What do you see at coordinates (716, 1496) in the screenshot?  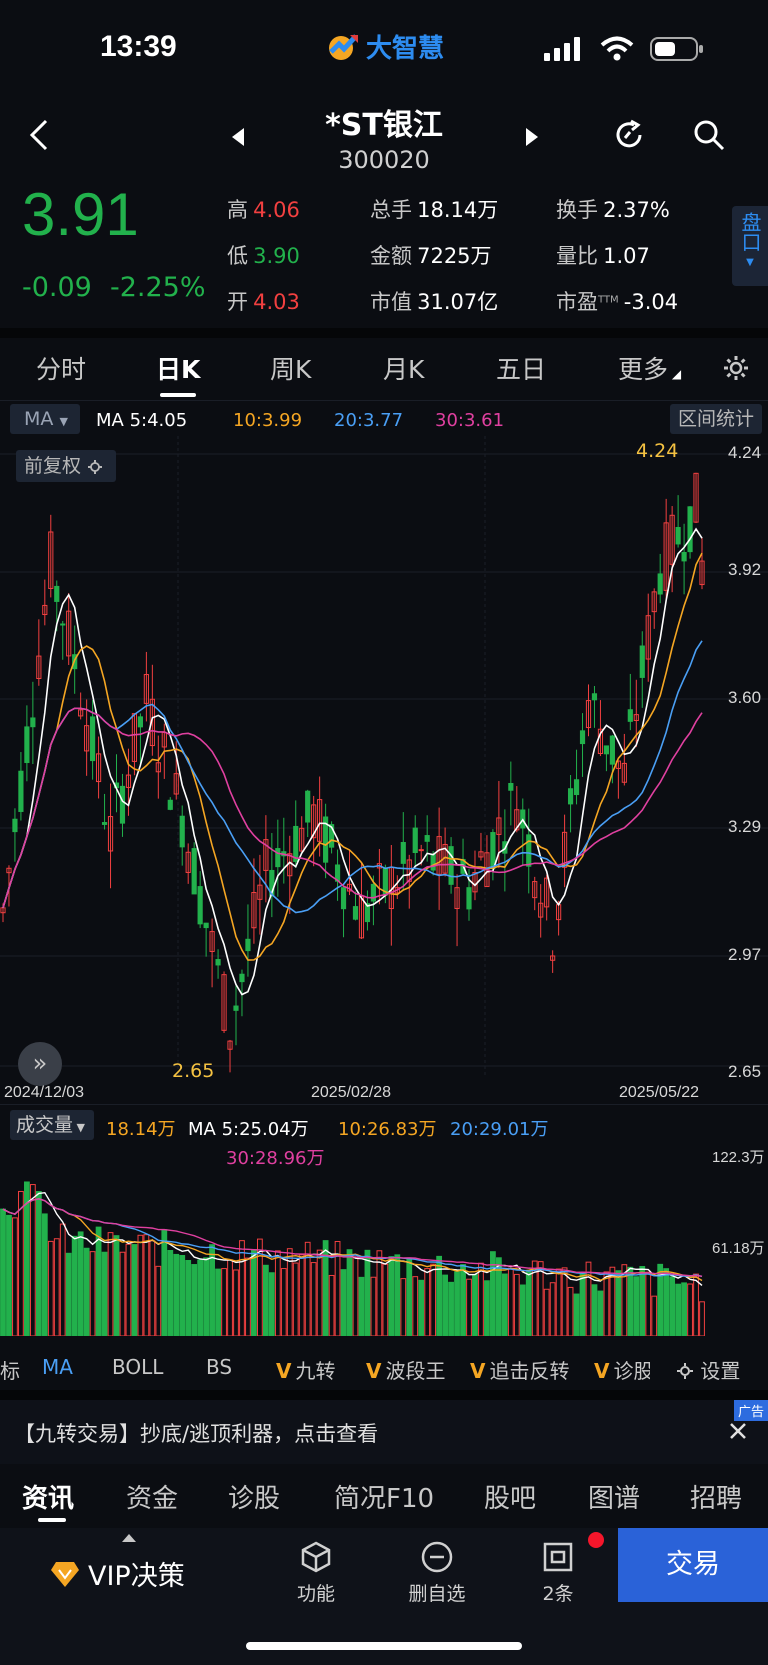 I see `tab-jobs: 招聘` at bounding box center [716, 1496].